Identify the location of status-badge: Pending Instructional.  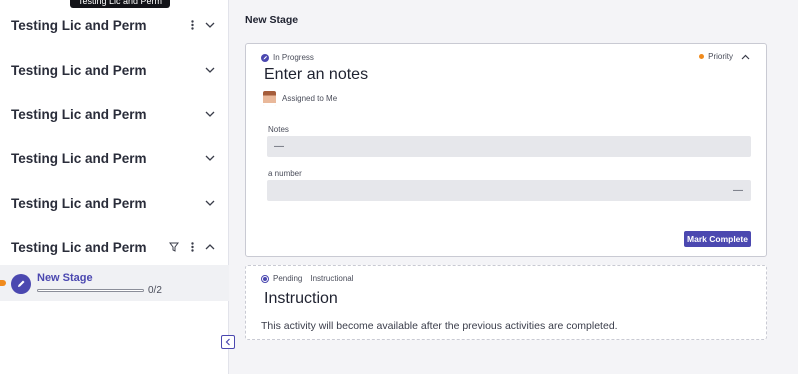
(307, 278).